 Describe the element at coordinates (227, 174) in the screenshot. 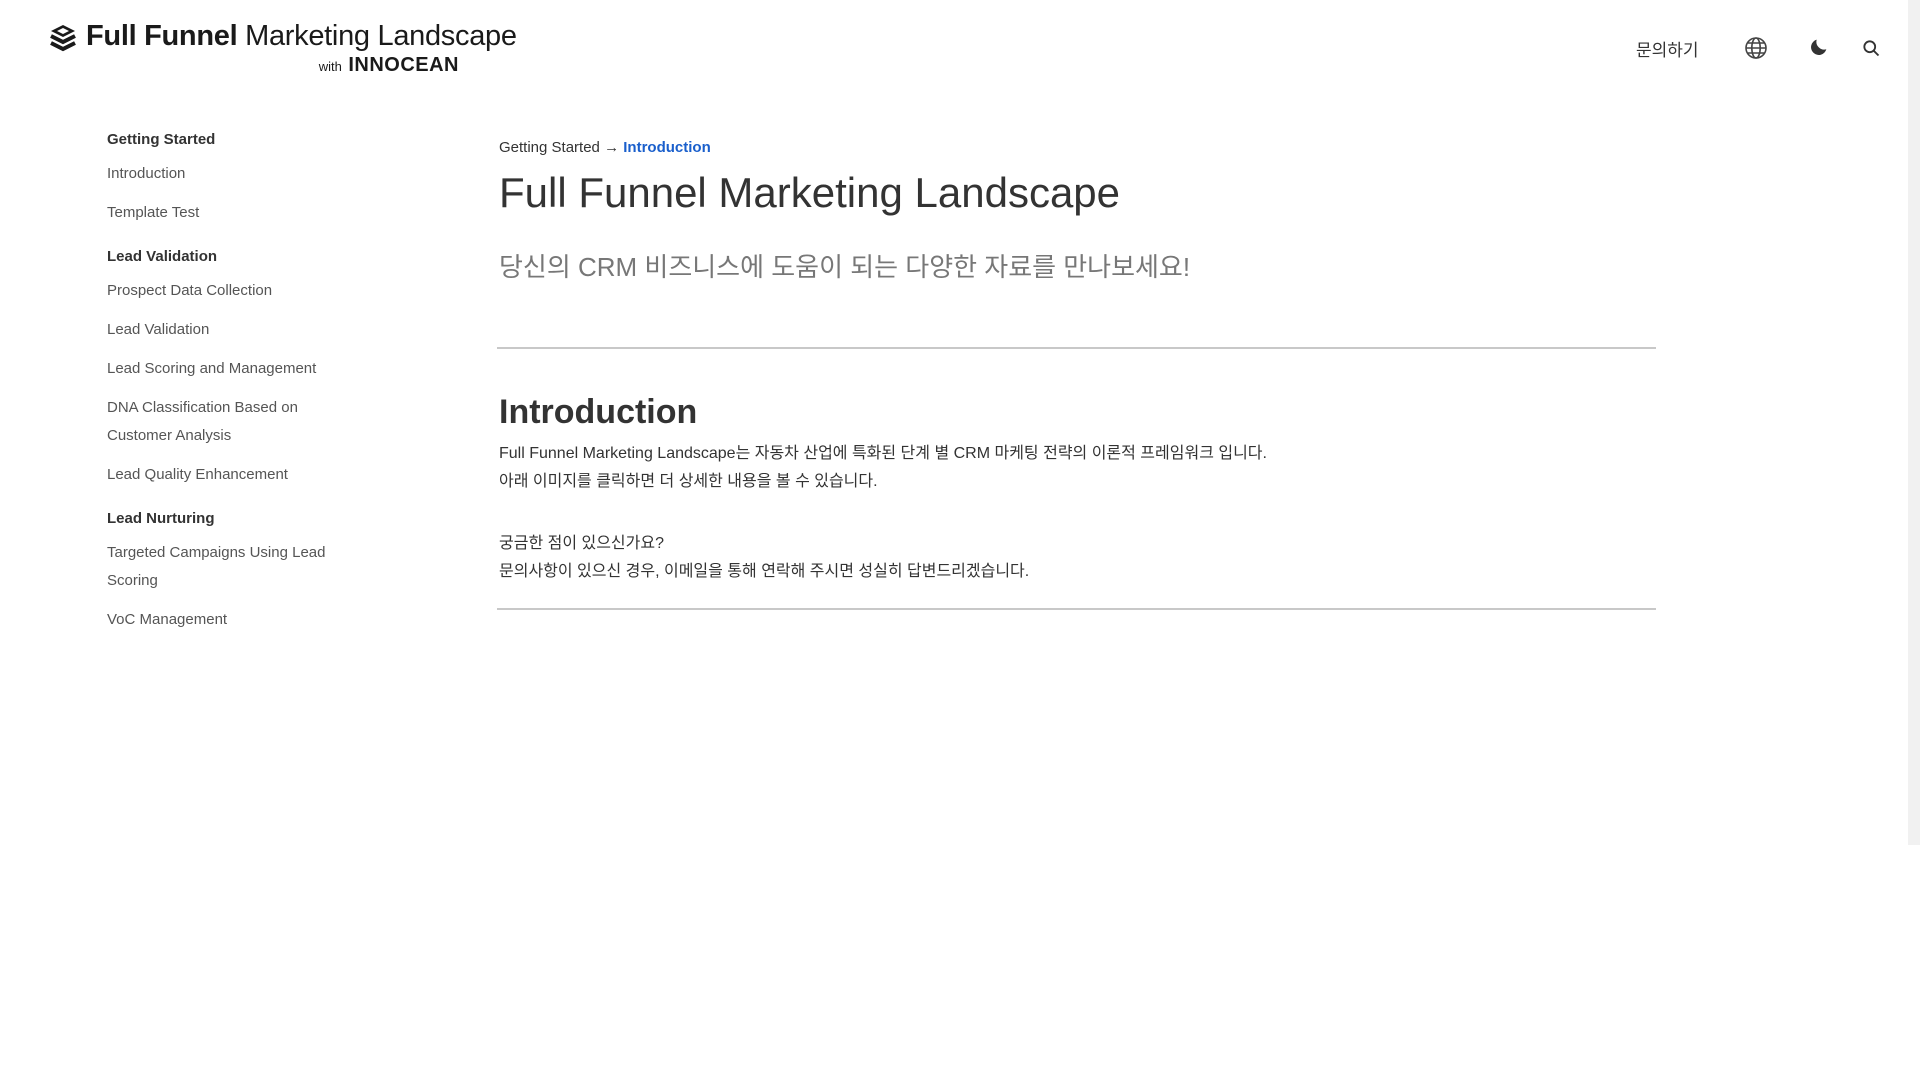

I see `sidebar-item-introduction: Introduction` at that location.